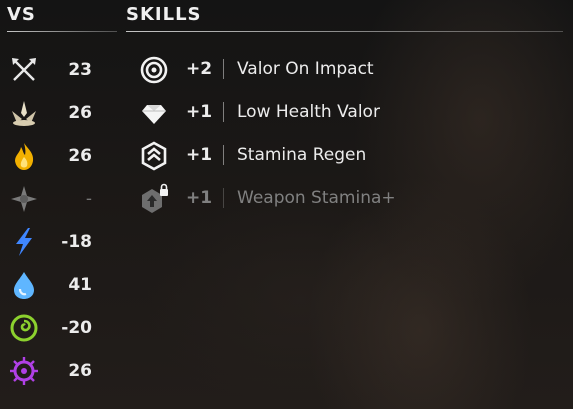 This screenshot has width=573, height=409. What do you see at coordinates (308, 112) in the screenshot?
I see `skill-name: Low Health Valor` at bounding box center [308, 112].